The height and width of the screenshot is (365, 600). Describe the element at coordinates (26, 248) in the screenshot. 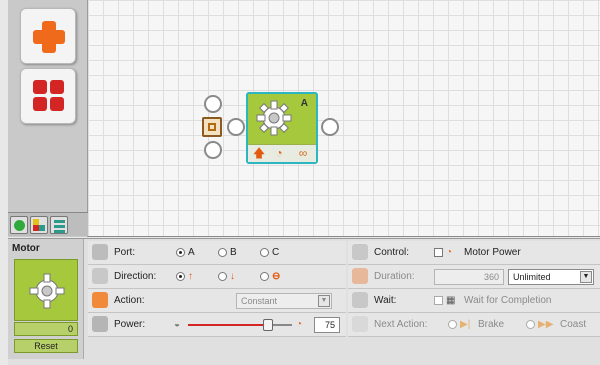

I see `block-title: Motor` at that location.